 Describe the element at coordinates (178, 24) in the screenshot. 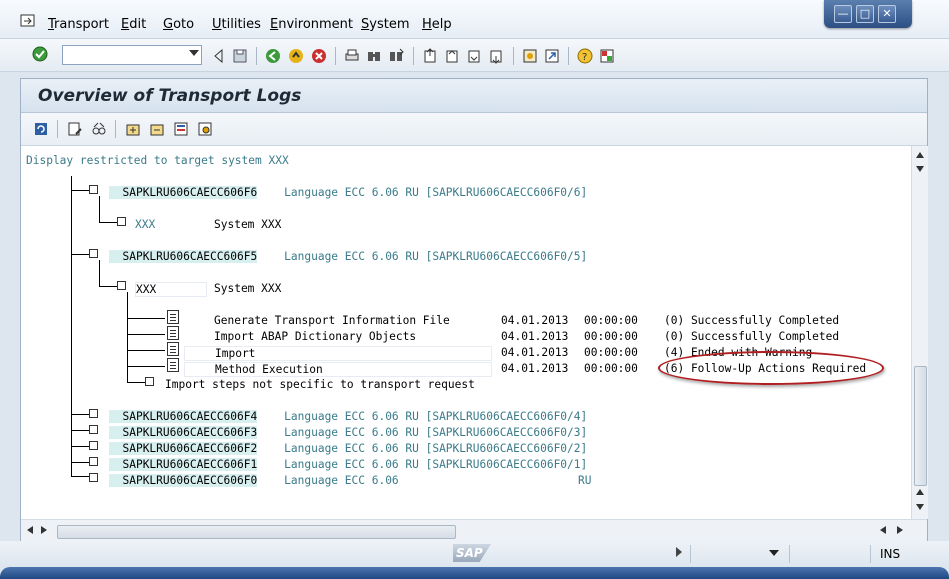

I see `menu-goto: Goto` at that location.